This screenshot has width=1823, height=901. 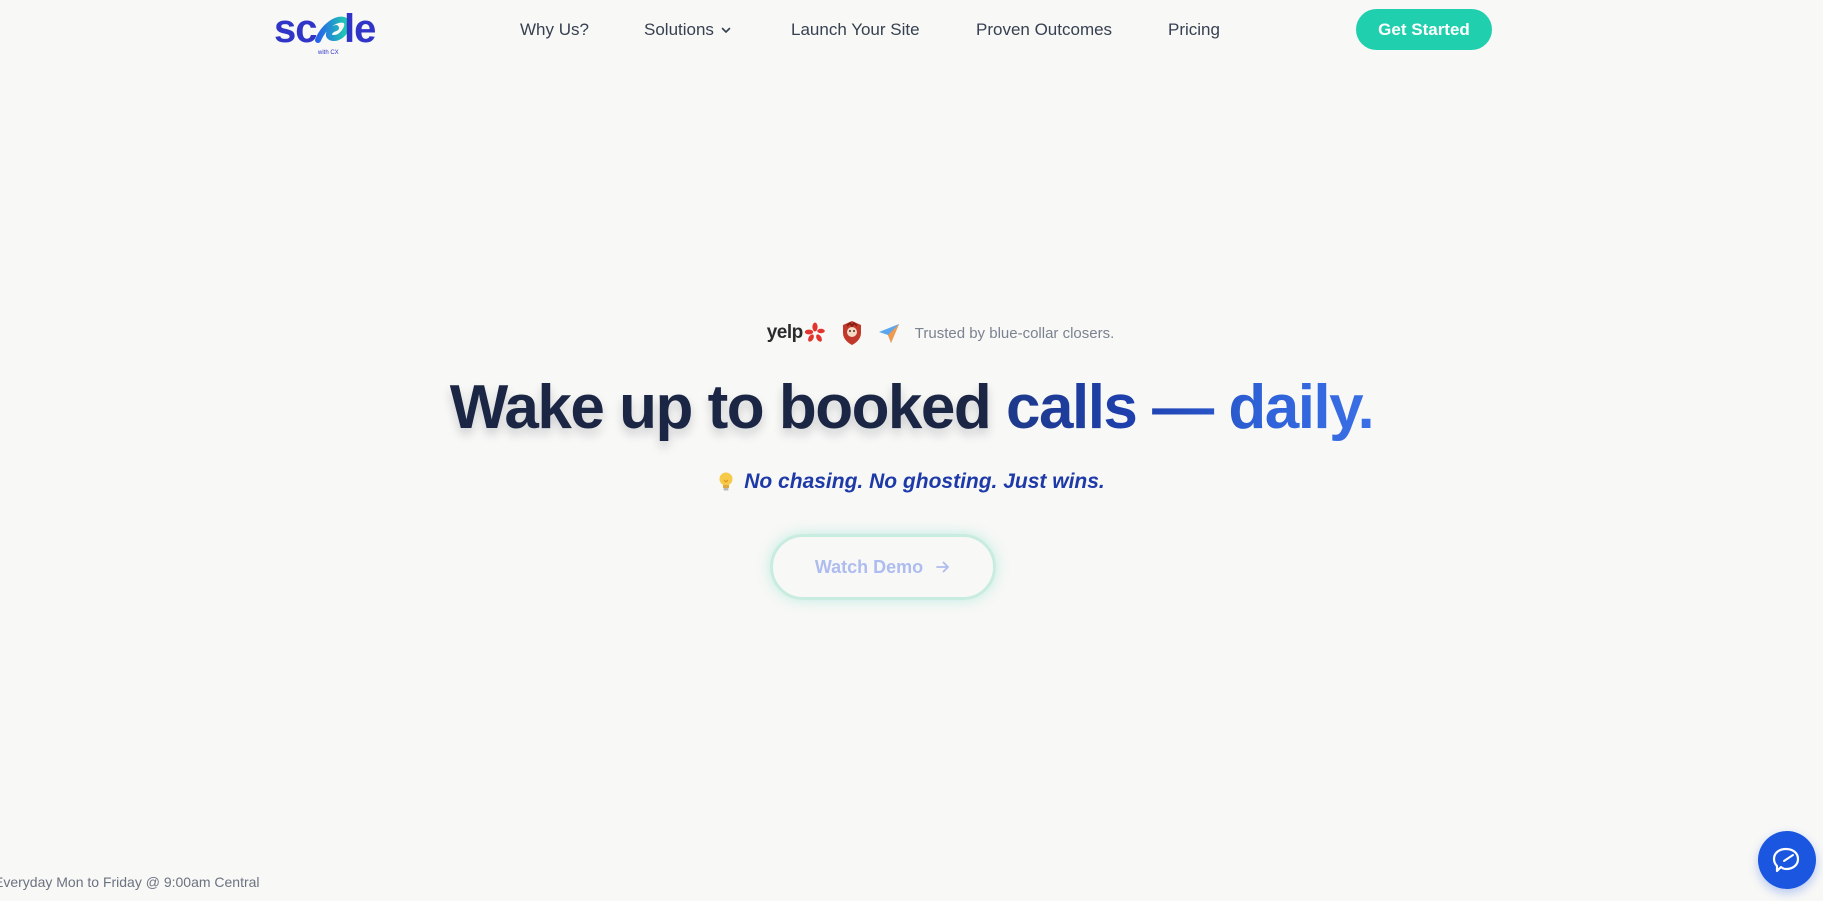 I want to click on hero-headline: Wake up to booked calls — daily., so click(x=911, y=408).